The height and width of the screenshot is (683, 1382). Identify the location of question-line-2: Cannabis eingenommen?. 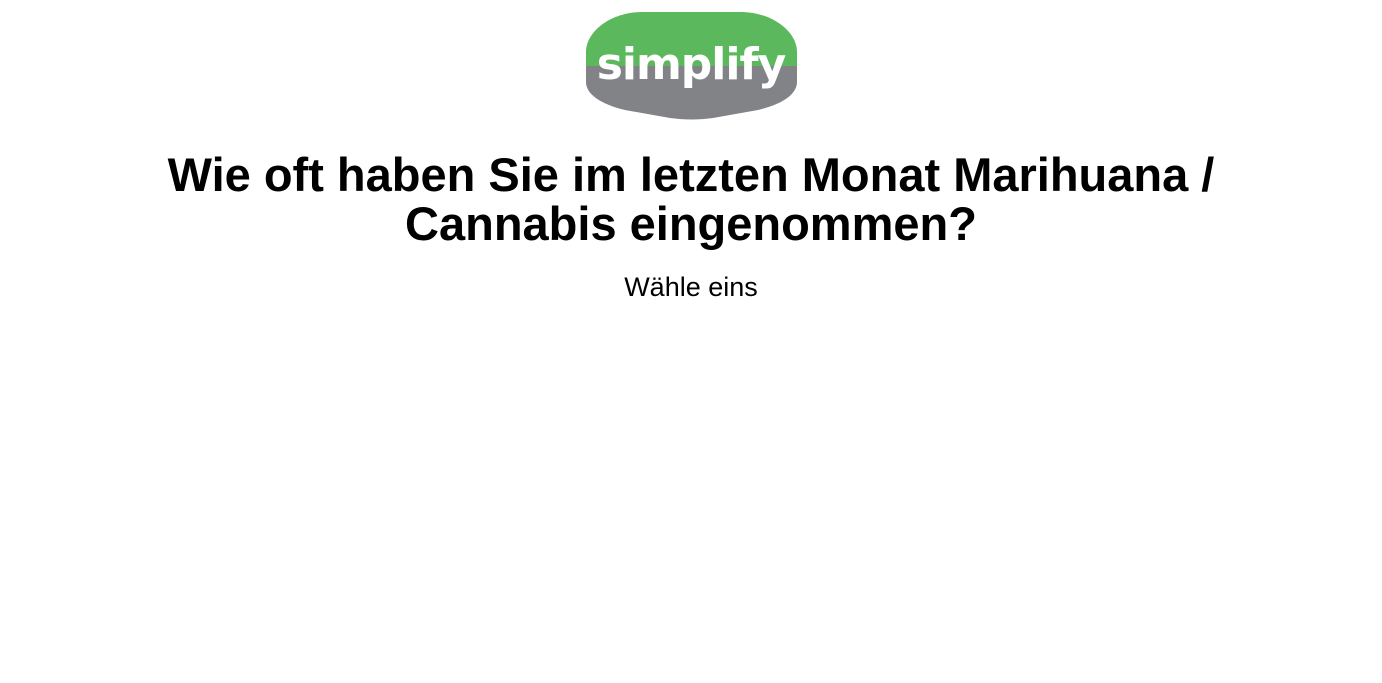
(691, 223).